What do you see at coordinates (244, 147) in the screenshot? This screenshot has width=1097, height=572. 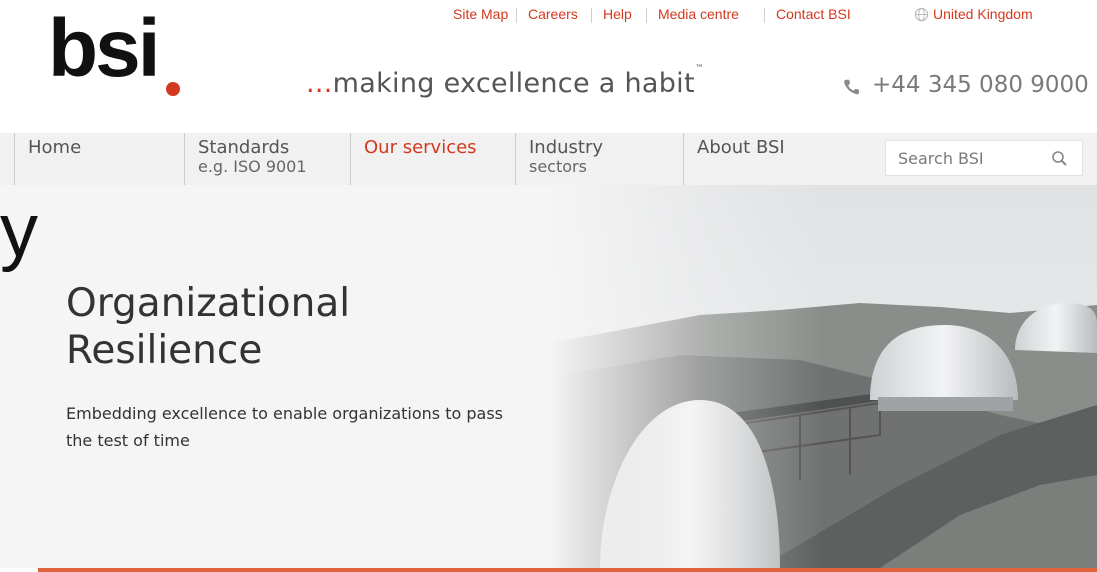 I see `nav-label: Standards` at bounding box center [244, 147].